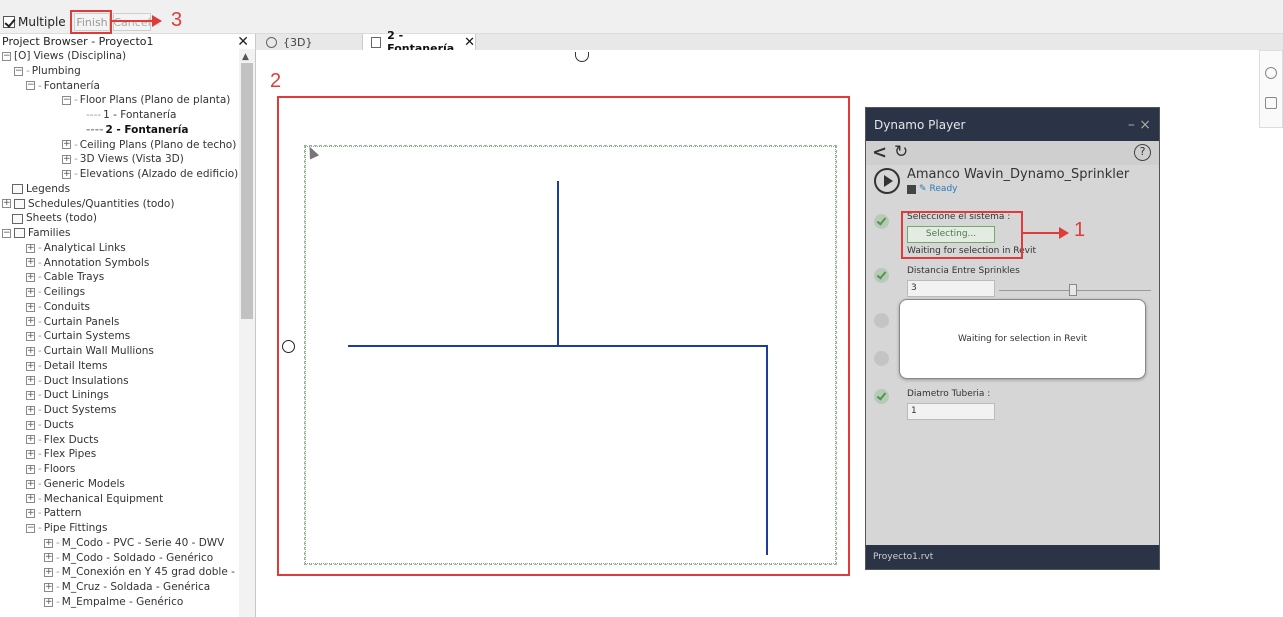  What do you see at coordinates (127, 484) in the screenshot?
I see `tree-item-family: + - Generic Models` at bounding box center [127, 484].